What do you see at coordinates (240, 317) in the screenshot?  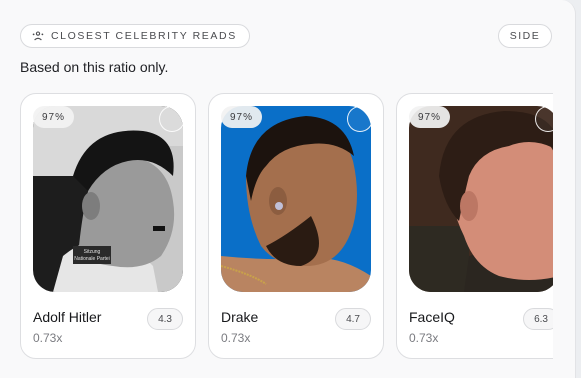 I see `celebrity-name: Drake` at bounding box center [240, 317].